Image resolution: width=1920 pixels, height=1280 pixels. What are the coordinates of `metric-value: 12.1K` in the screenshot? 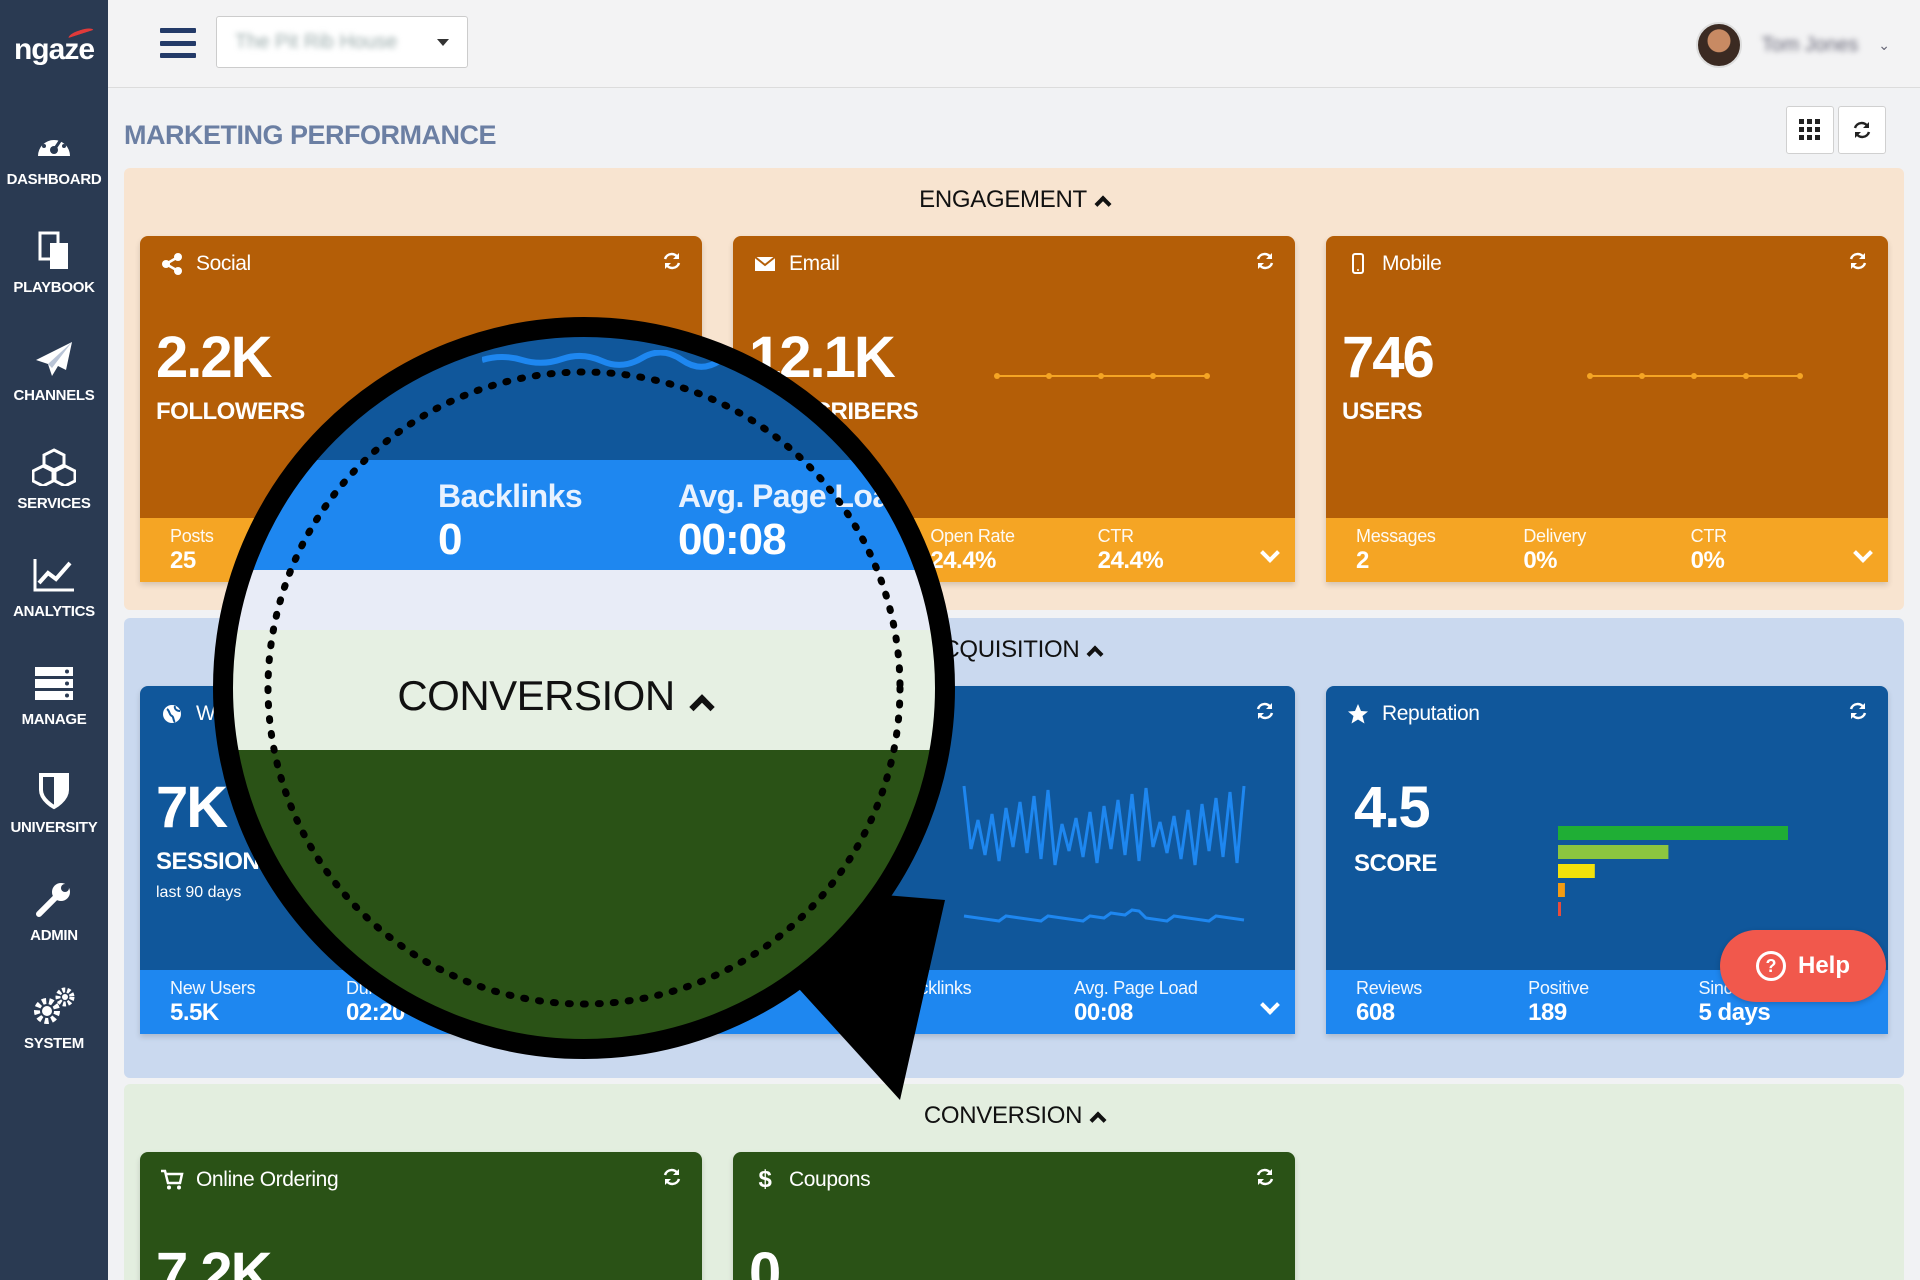 It's located at (822, 357).